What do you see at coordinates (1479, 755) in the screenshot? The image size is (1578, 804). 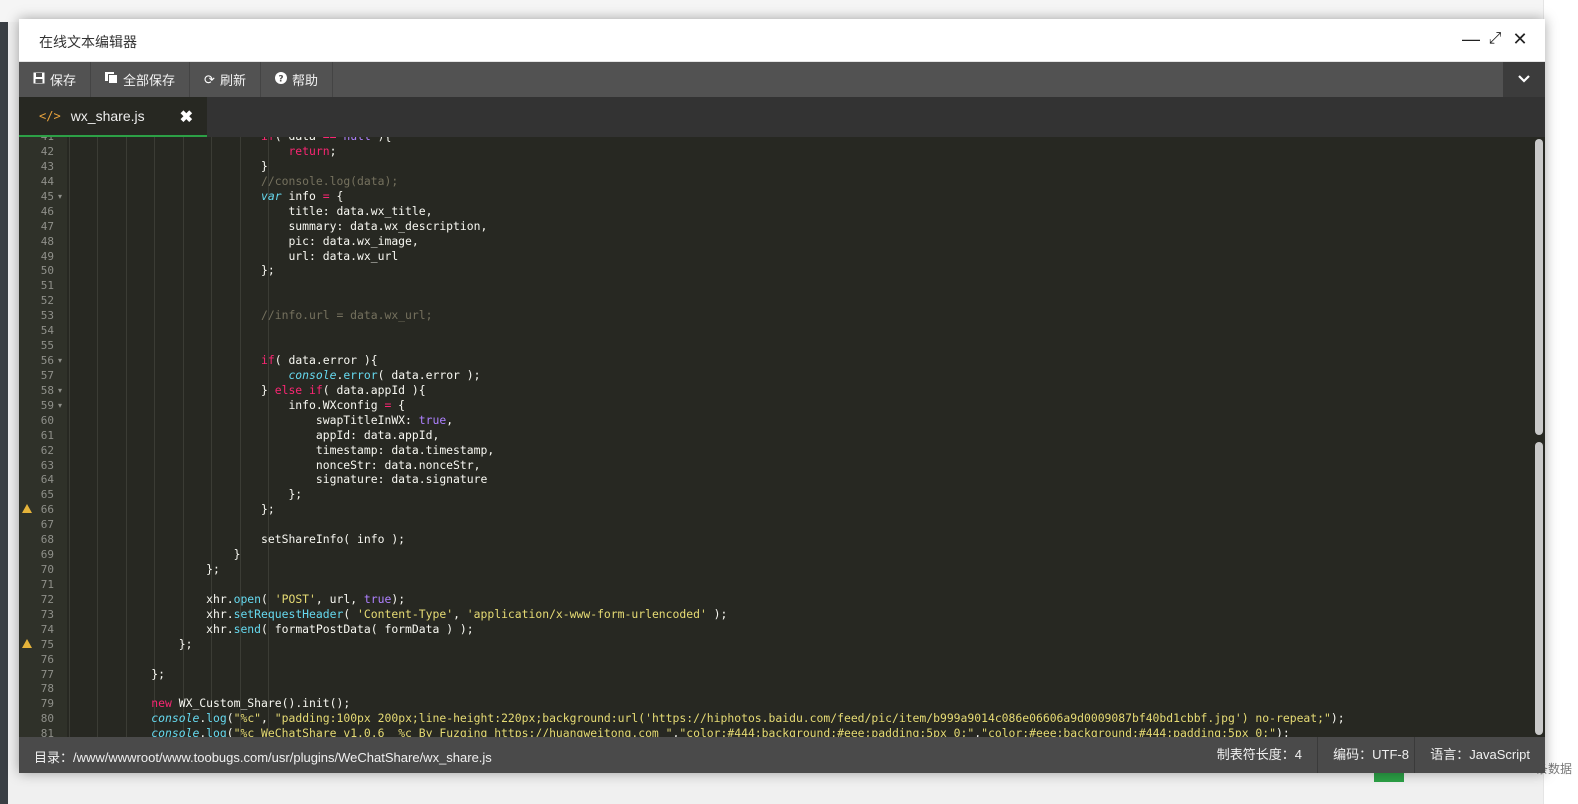 I see `language-indicator: 语言：JavaScript` at bounding box center [1479, 755].